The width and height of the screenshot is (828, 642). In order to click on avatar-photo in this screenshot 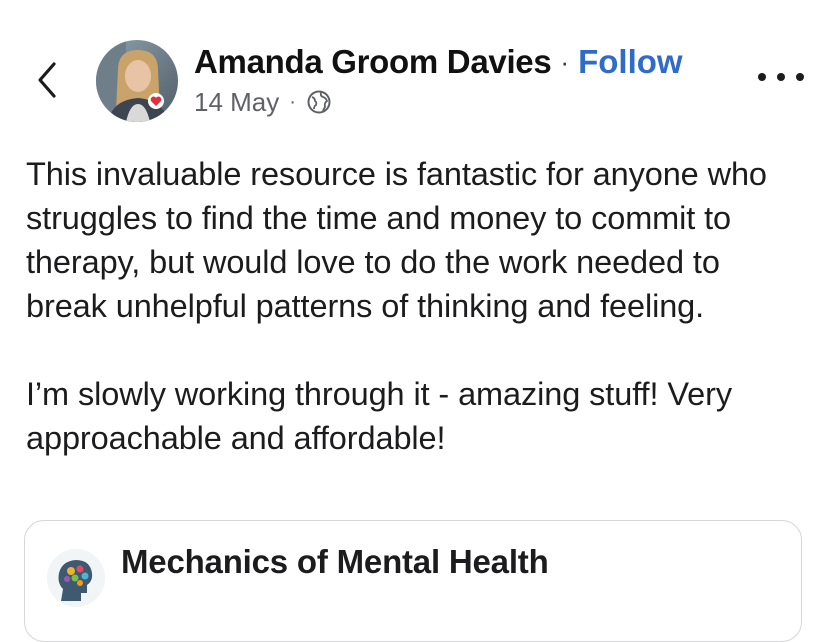, I will do `click(137, 81)`.